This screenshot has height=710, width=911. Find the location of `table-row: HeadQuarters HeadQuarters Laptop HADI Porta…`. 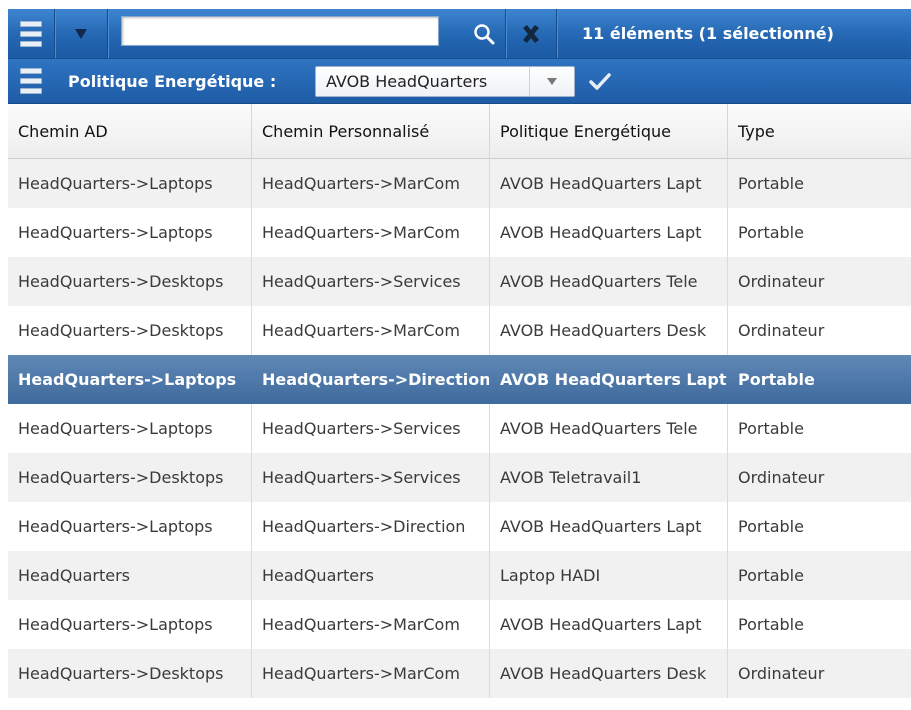

table-row: HeadQuarters HeadQuarters Laptop HADI Porta… is located at coordinates (459, 575).